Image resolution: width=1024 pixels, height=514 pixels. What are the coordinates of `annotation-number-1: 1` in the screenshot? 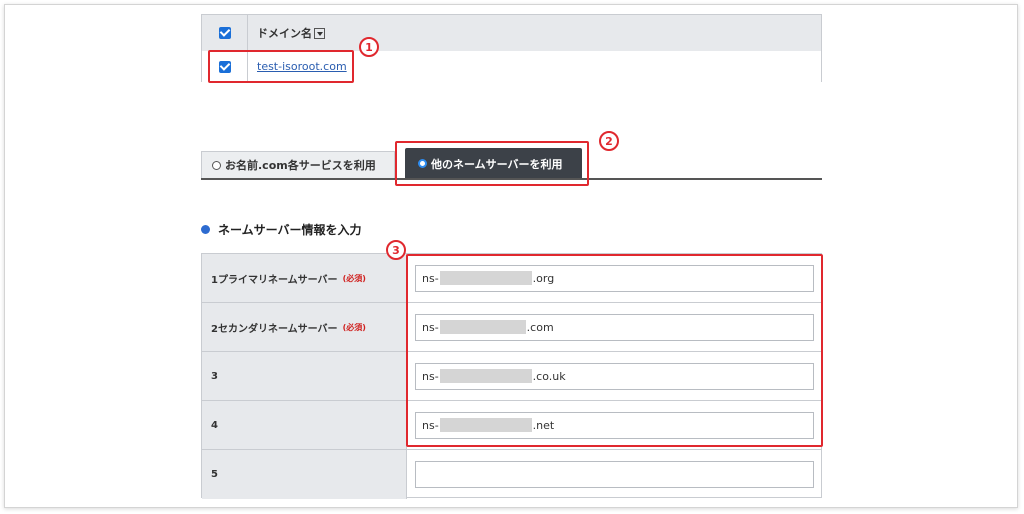 It's located at (369, 47).